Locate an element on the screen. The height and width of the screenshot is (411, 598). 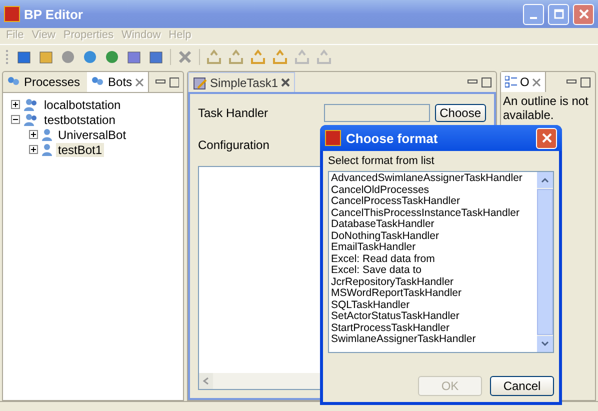
outline-message: An outline is not available. is located at coordinates (545, 108).